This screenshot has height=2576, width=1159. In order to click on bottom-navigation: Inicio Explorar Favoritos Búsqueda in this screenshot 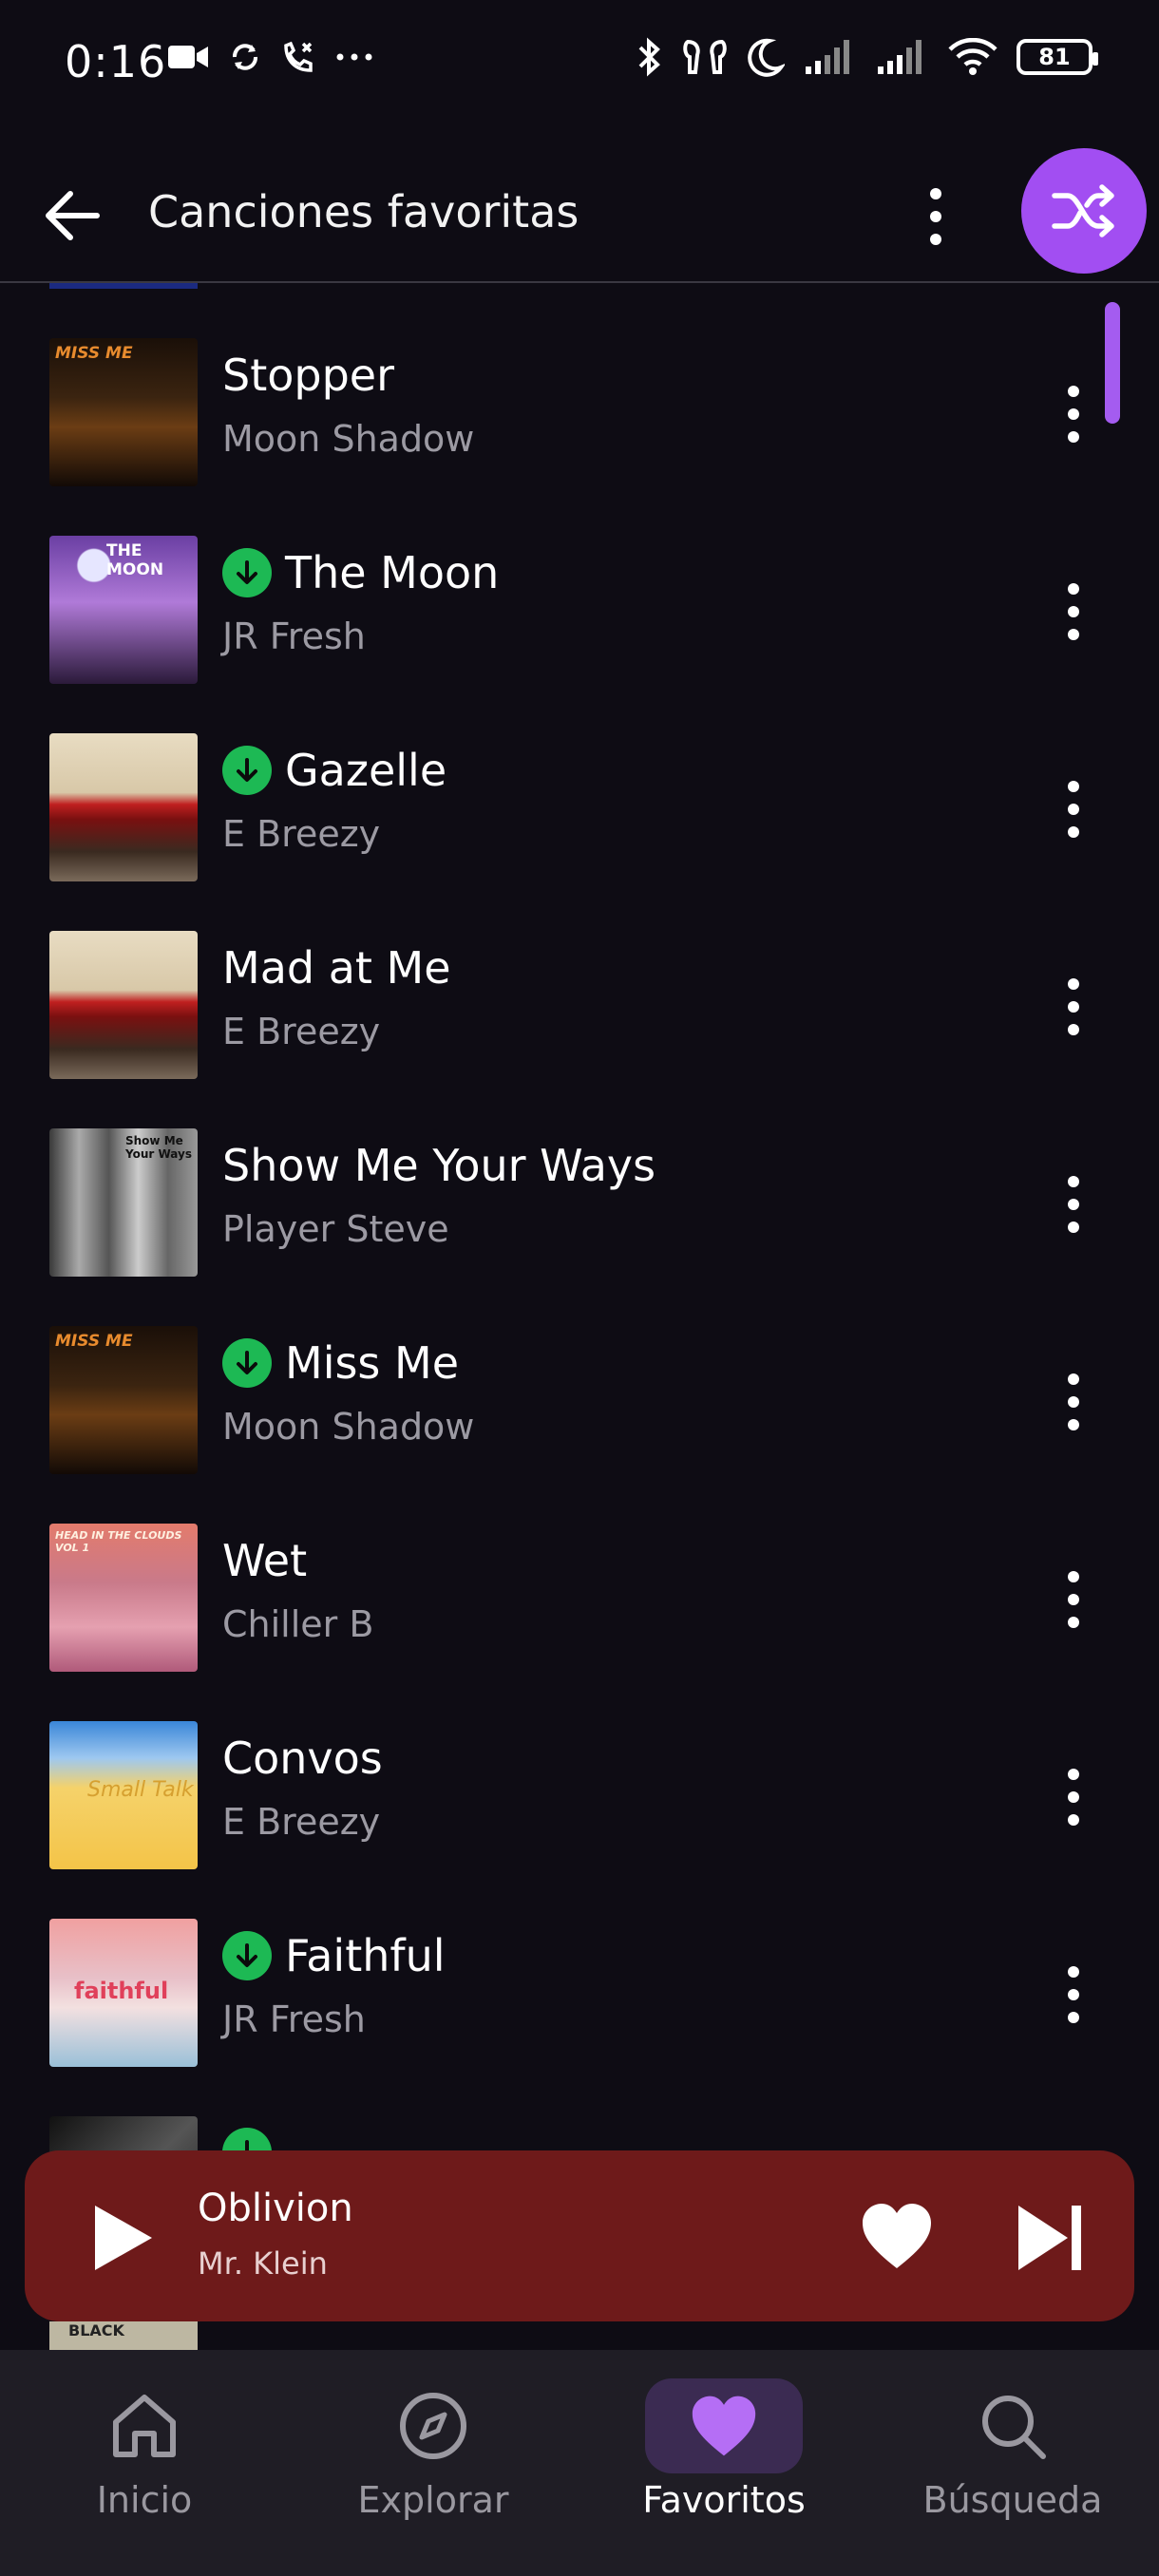, I will do `click(579, 2463)`.